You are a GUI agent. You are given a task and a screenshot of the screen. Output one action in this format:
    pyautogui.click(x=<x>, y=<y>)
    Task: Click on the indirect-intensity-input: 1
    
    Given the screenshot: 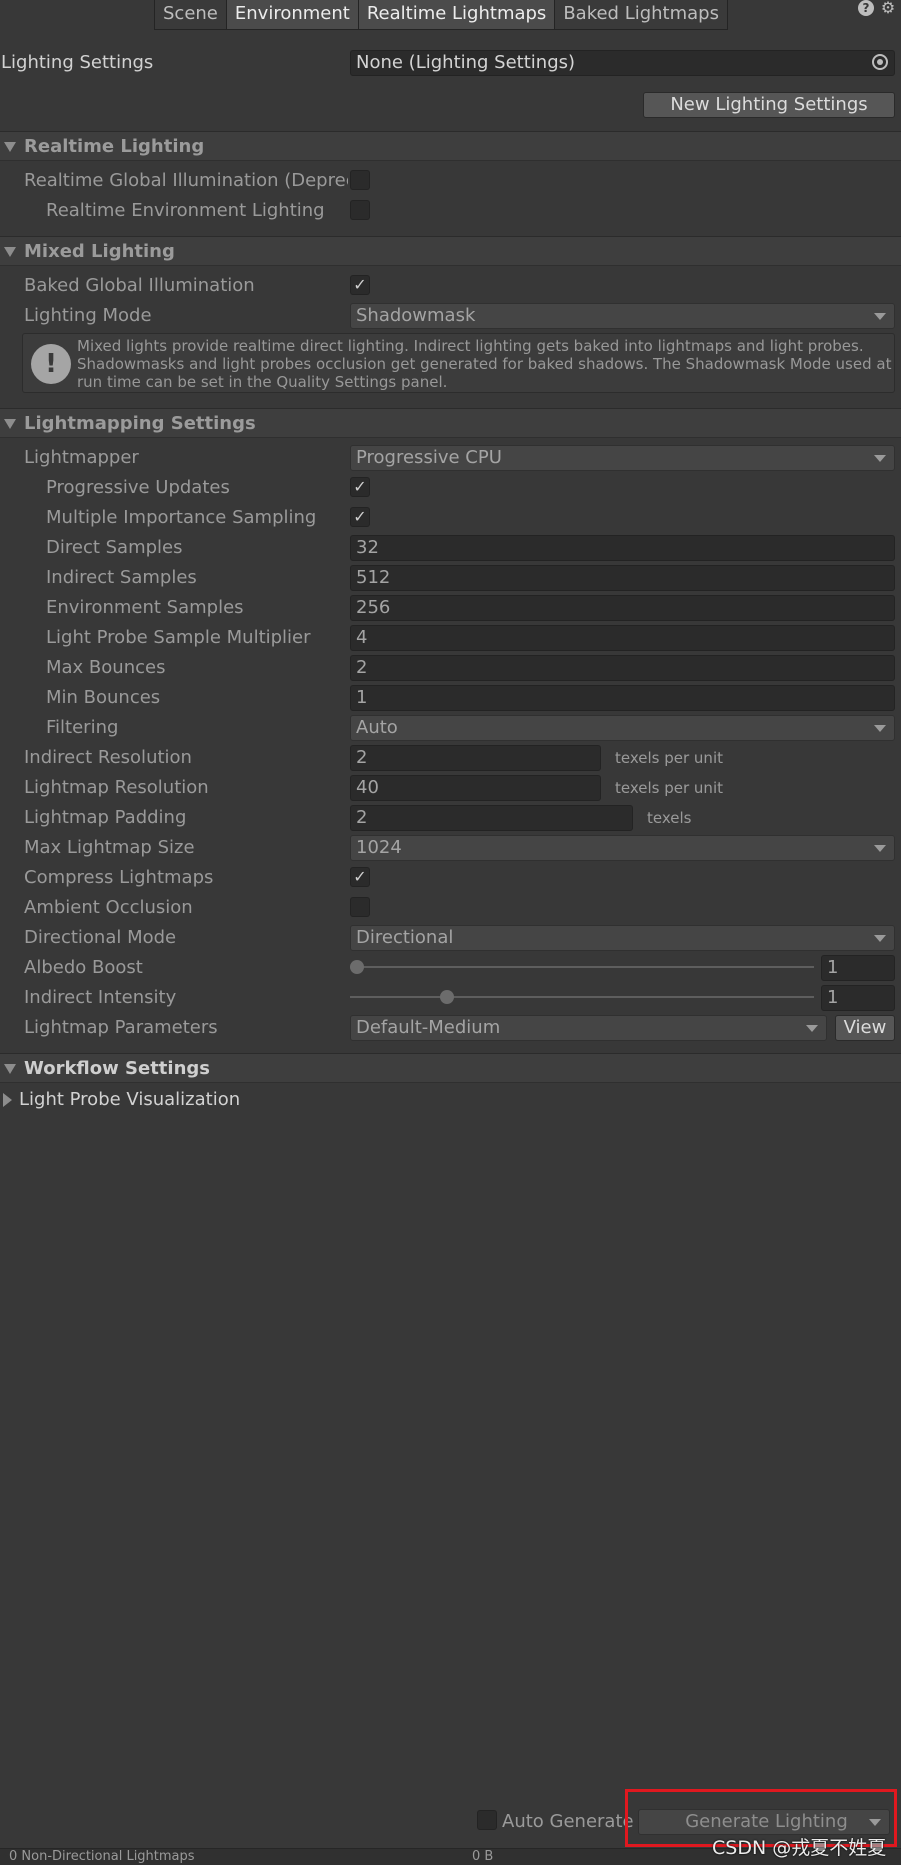 What is the action you would take?
    pyautogui.click(x=858, y=998)
    